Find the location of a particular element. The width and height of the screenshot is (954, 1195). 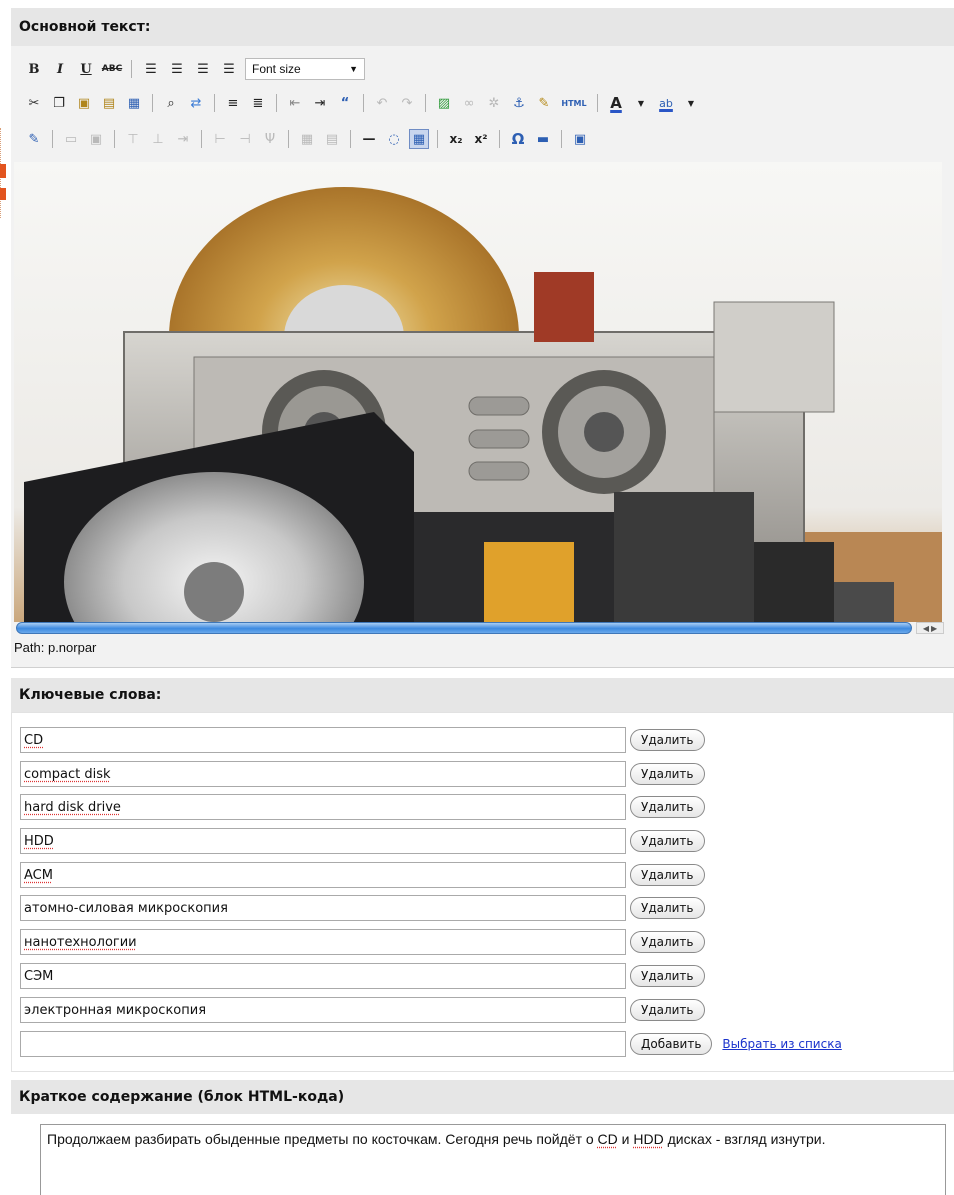

keyword-field: ACM is located at coordinates (323, 875).